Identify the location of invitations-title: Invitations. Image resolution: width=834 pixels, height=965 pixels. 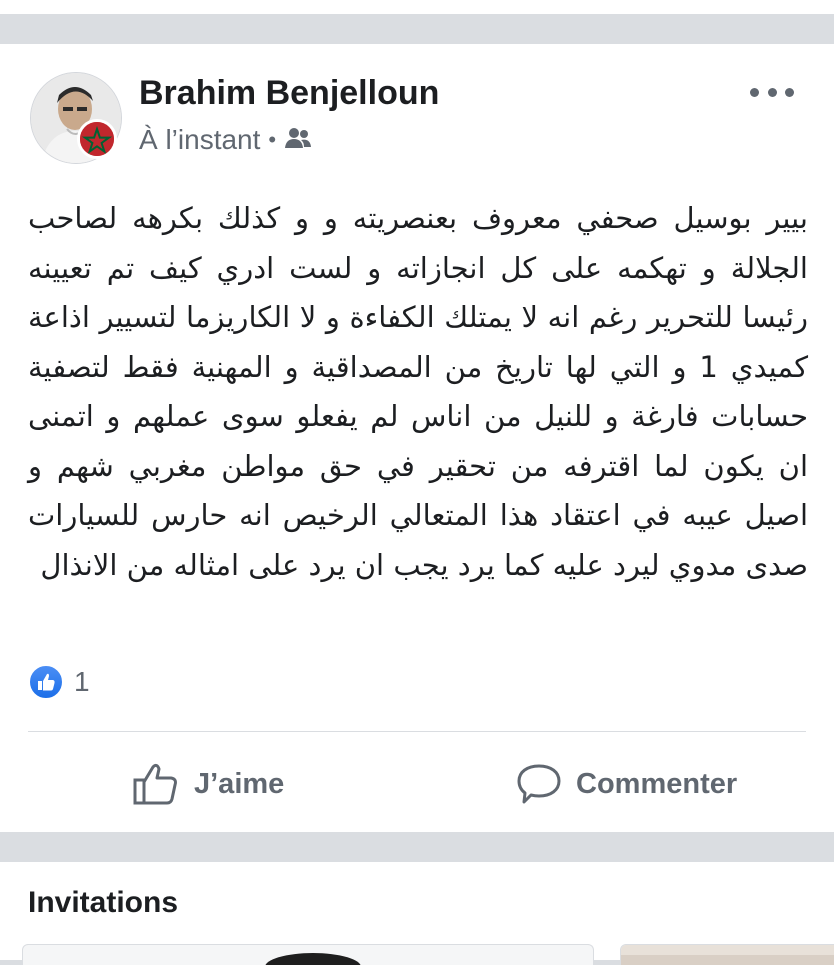
(103, 902).